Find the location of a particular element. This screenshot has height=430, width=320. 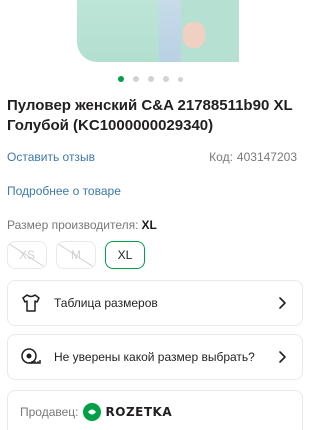

gallery-pagination is located at coordinates (150, 79).